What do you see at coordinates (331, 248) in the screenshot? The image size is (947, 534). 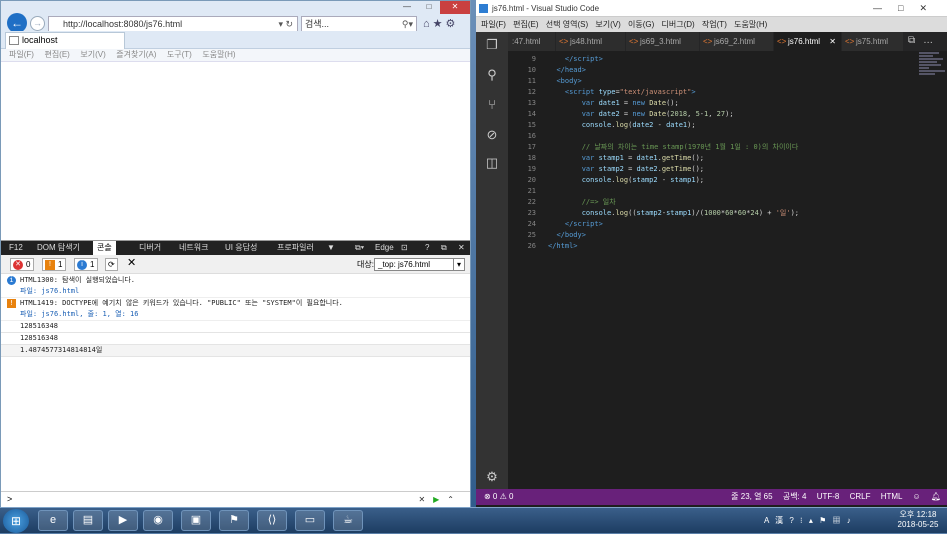 I see `more-tabs-icon: ▼` at bounding box center [331, 248].